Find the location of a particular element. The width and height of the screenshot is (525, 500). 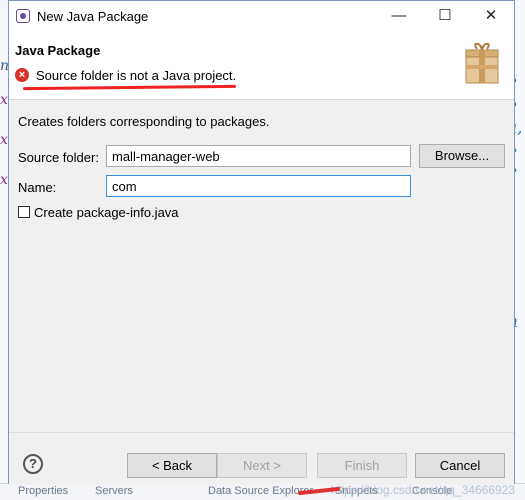

close-button: ✕ is located at coordinates (491, 16).